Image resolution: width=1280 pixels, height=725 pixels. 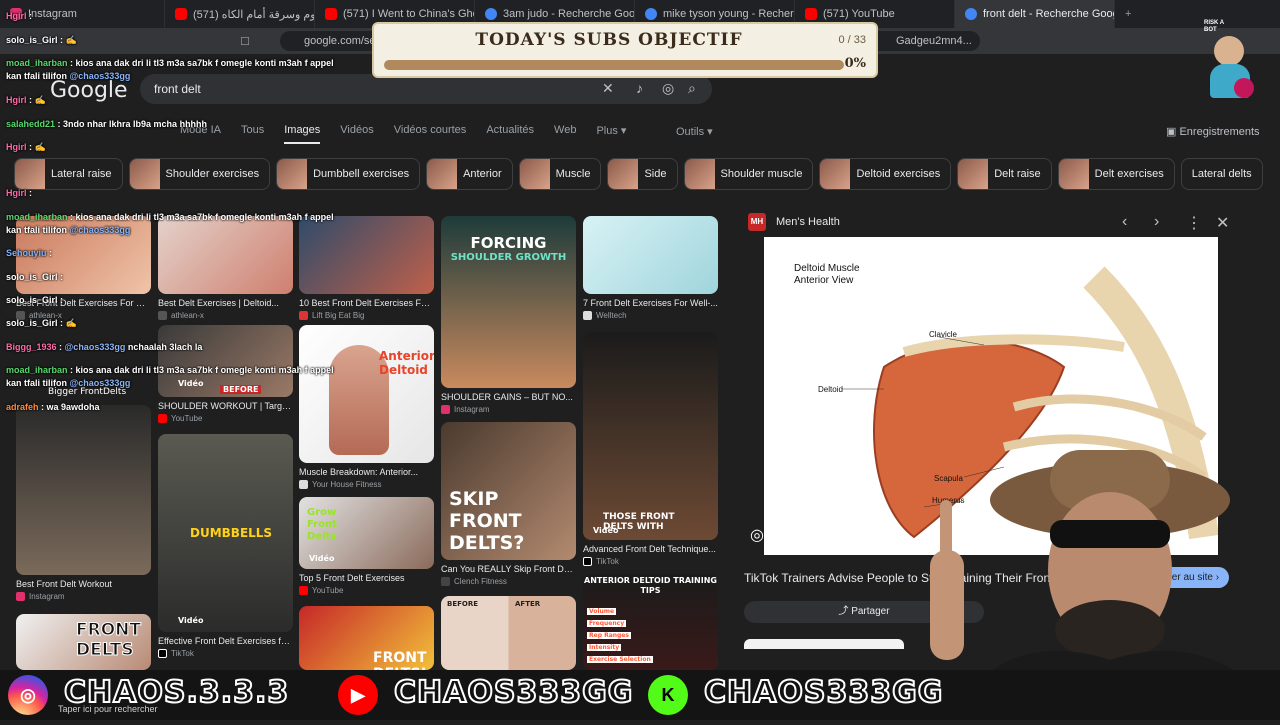 I want to click on result-thumbnail: DUMBBELLS Vidéo, so click(x=225, y=533).